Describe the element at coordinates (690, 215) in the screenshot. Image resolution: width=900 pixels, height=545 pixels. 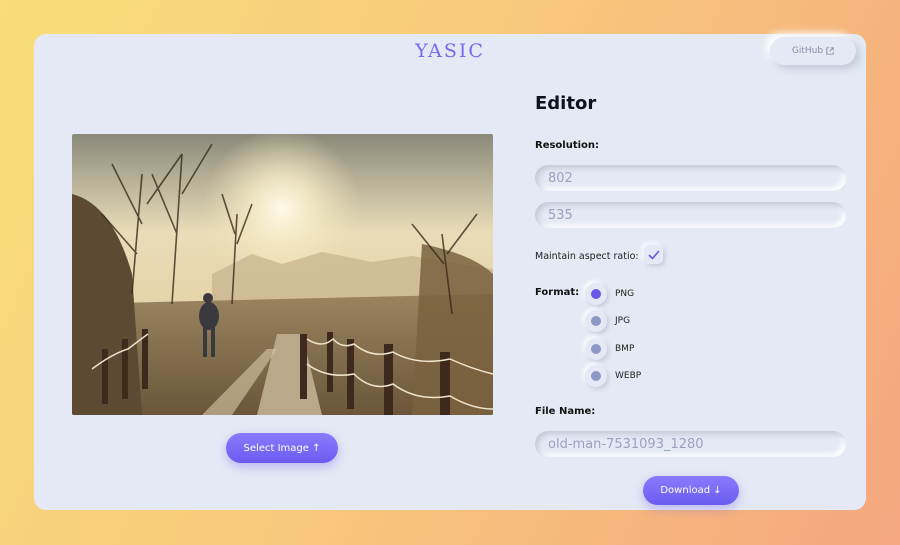
I see `height-input: 535` at that location.